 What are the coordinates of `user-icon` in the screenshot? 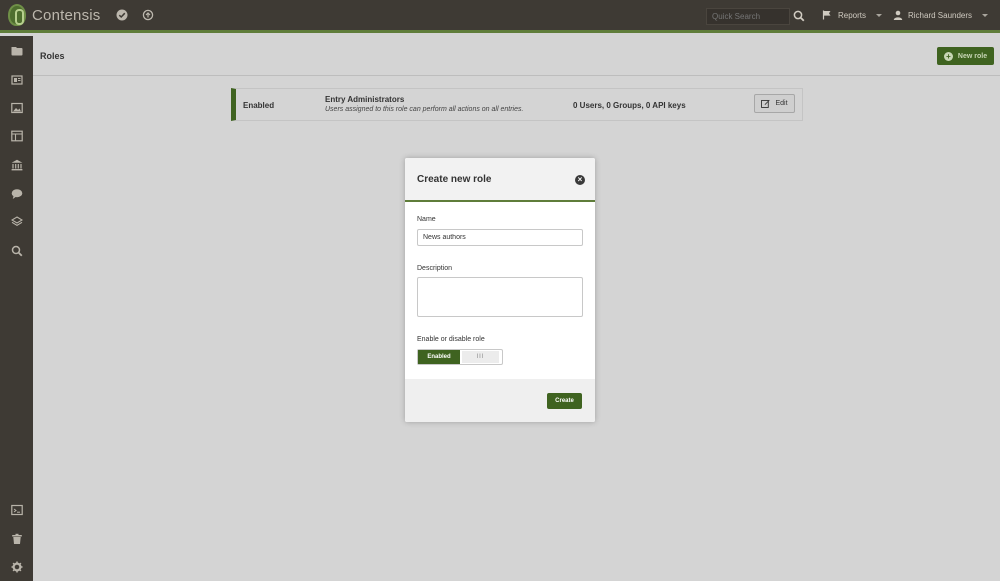 It's located at (898, 15).